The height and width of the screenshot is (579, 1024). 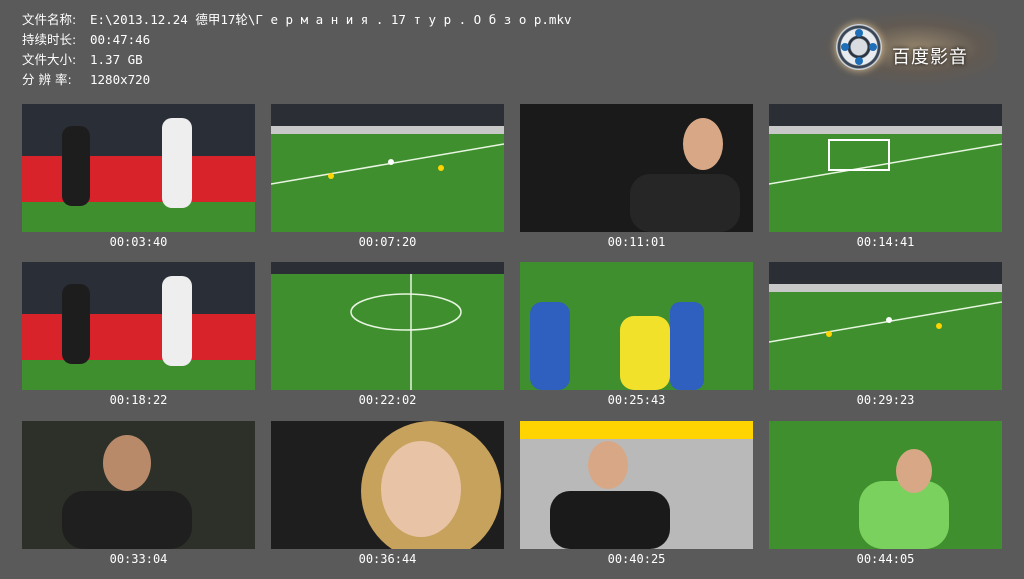 What do you see at coordinates (636, 400) in the screenshot?
I see `thumbnail-timestamp: 00:25:43` at bounding box center [636, 400].